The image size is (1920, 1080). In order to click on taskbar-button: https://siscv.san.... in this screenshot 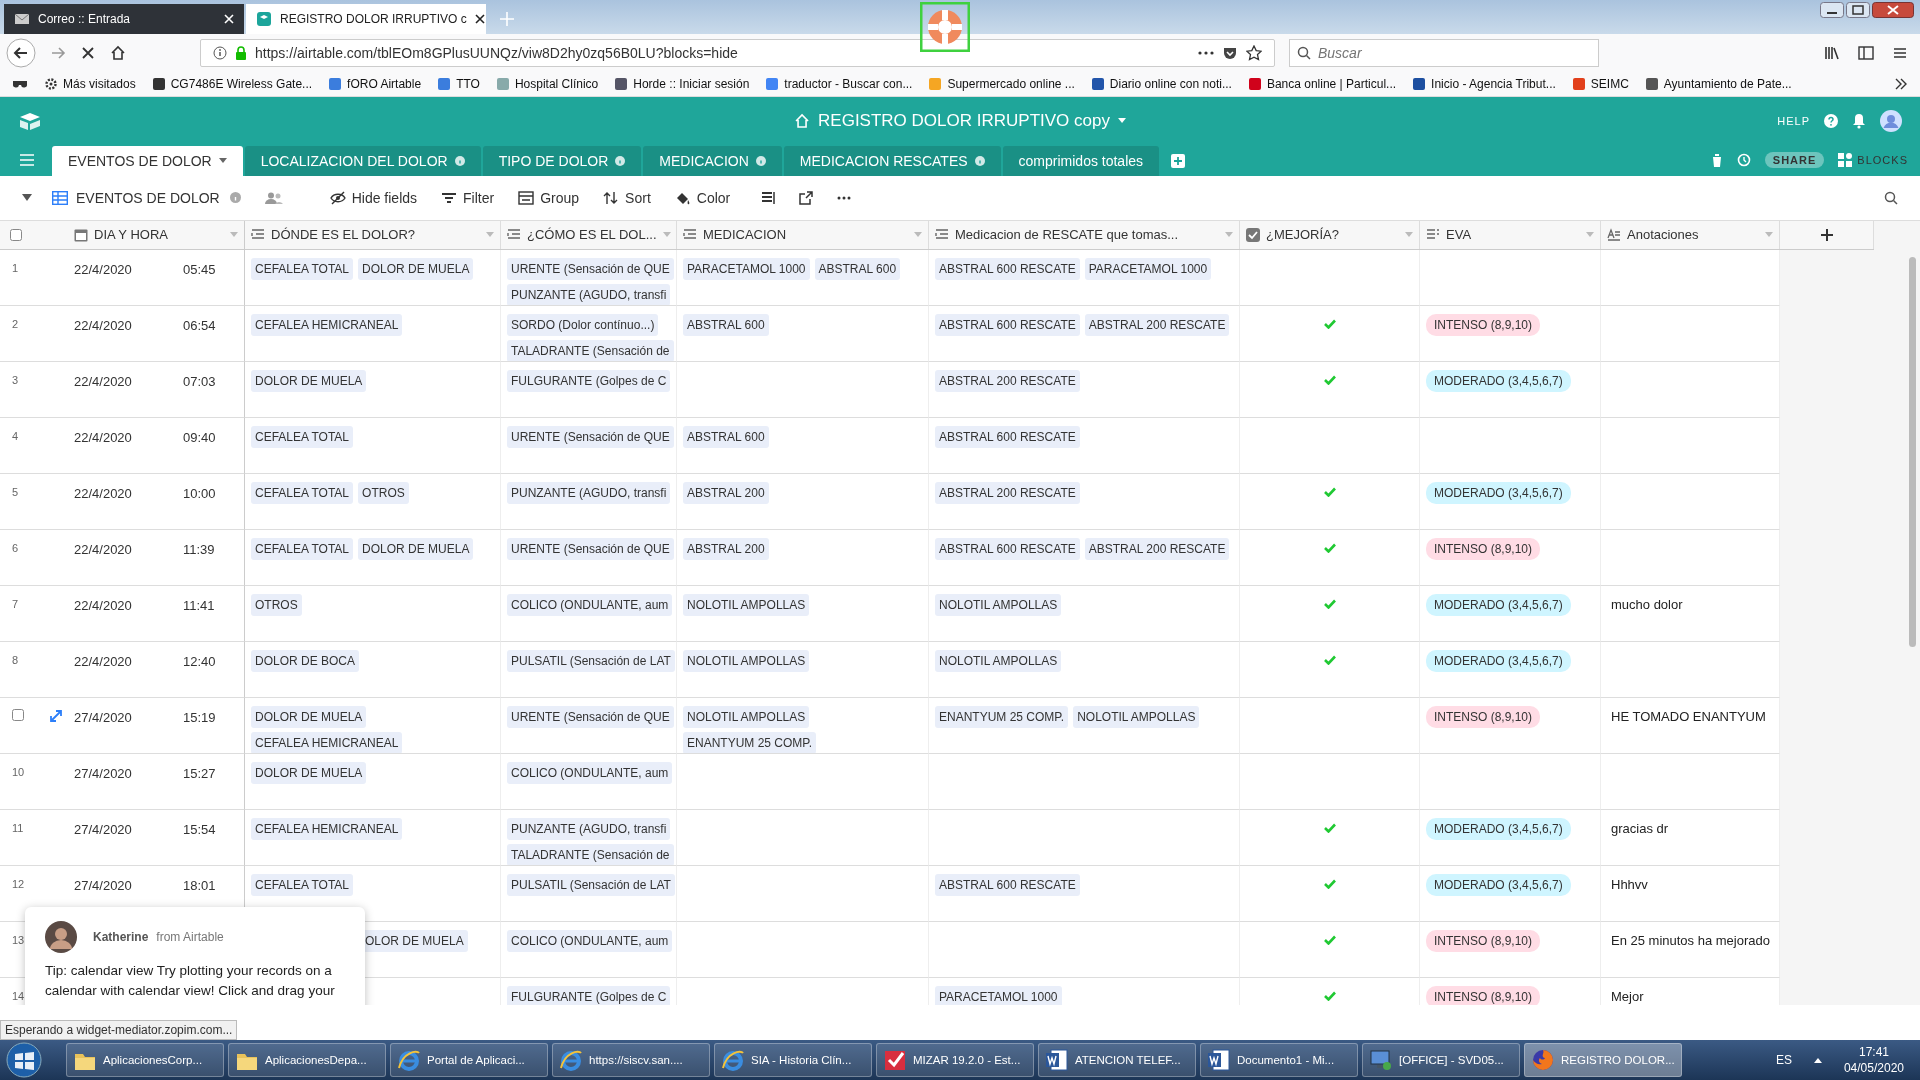, I will do `click(631, 1060)`.